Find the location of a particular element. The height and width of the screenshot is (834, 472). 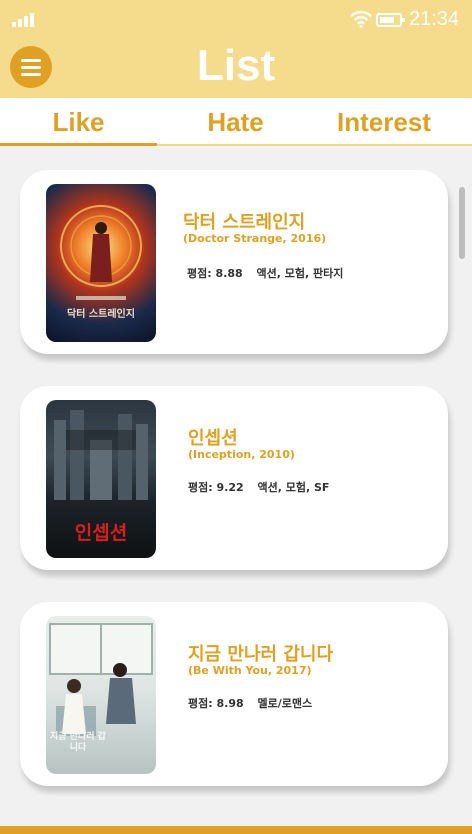

tab-like: Like is located at coordinates (78, 122).